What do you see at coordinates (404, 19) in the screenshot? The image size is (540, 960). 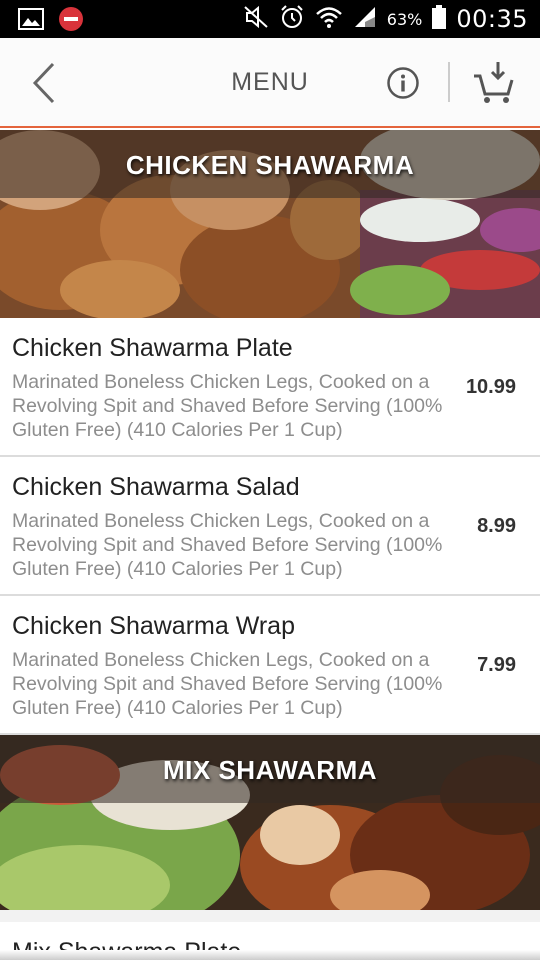 I see `battery-percent: 63%` at bounding box center [404, 19].